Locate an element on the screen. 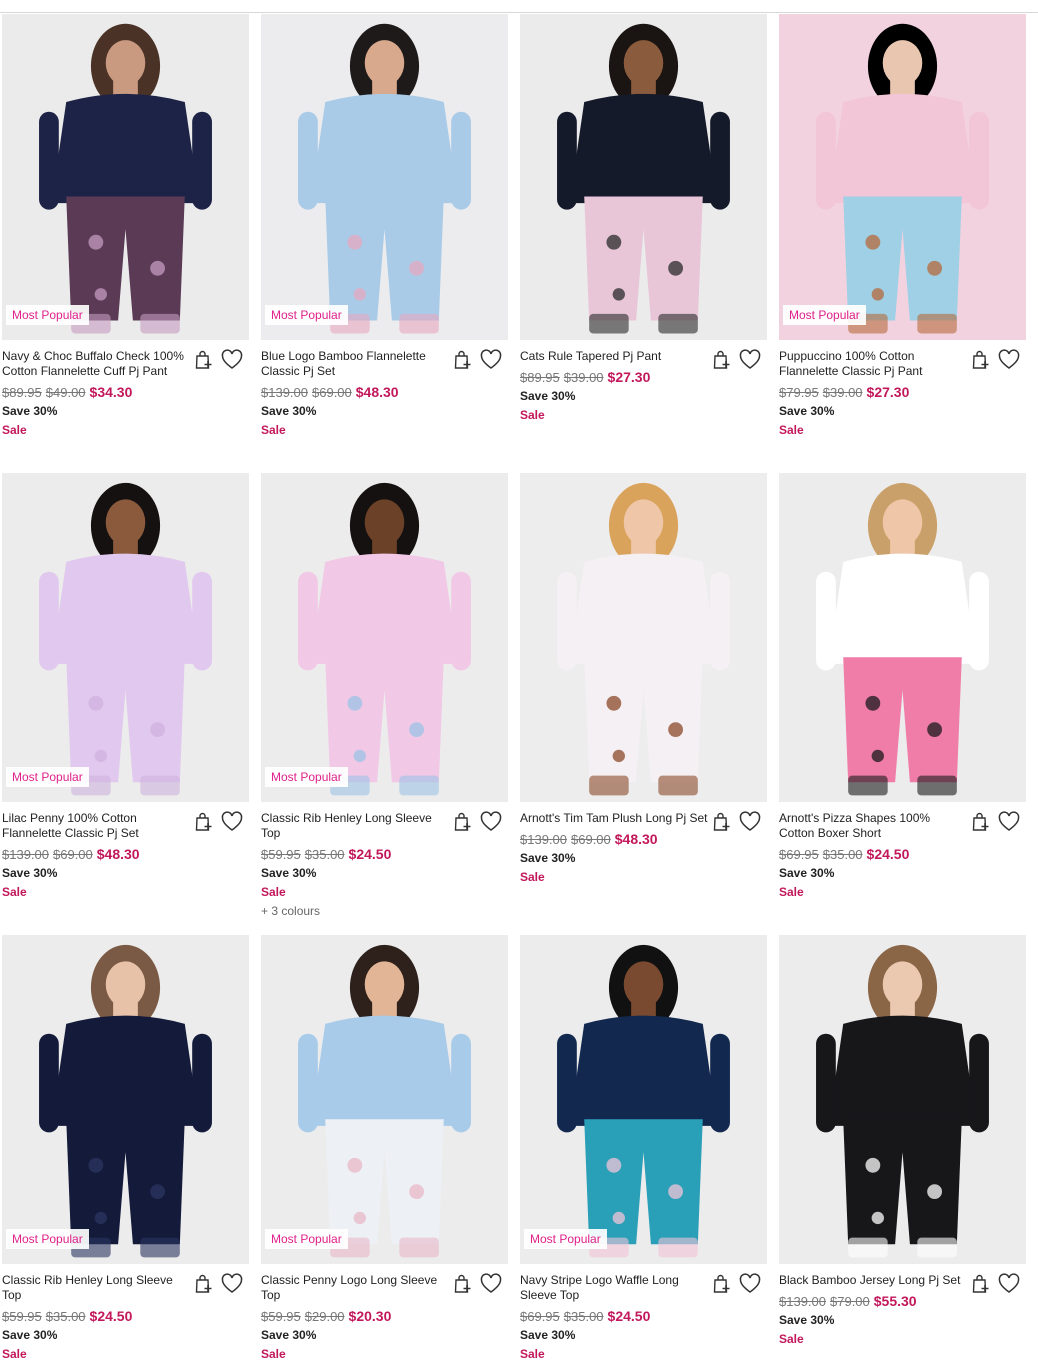 The width and height of the screenshot is (1038, 1367). price-row: $139.00 $79.00 $55.30 is located at coordinates (873, 1301).